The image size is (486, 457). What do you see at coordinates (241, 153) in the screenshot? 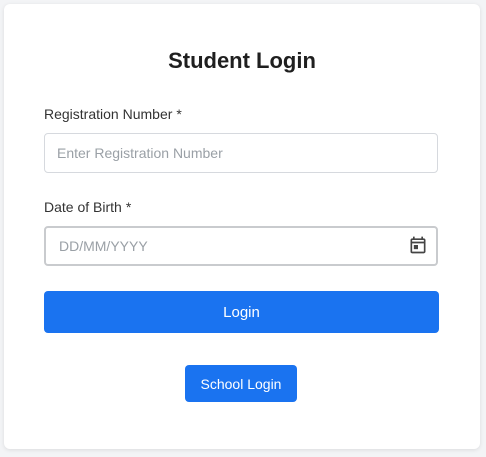
I see `registration-number-input` at bounding box center [241, 153].